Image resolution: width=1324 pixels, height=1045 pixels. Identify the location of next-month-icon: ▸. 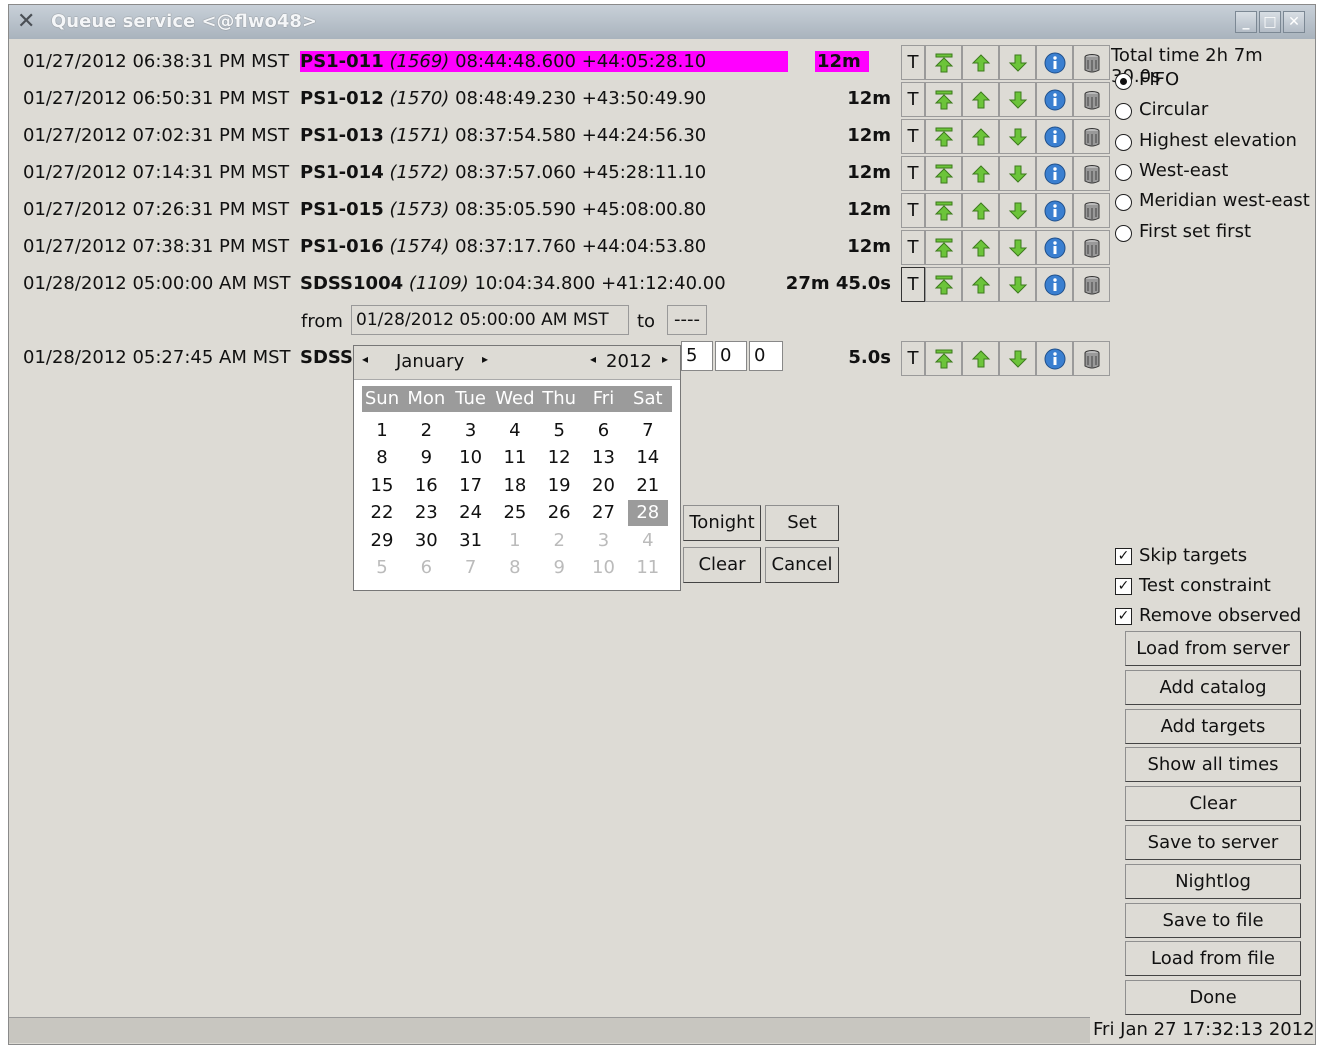
(485, 359).